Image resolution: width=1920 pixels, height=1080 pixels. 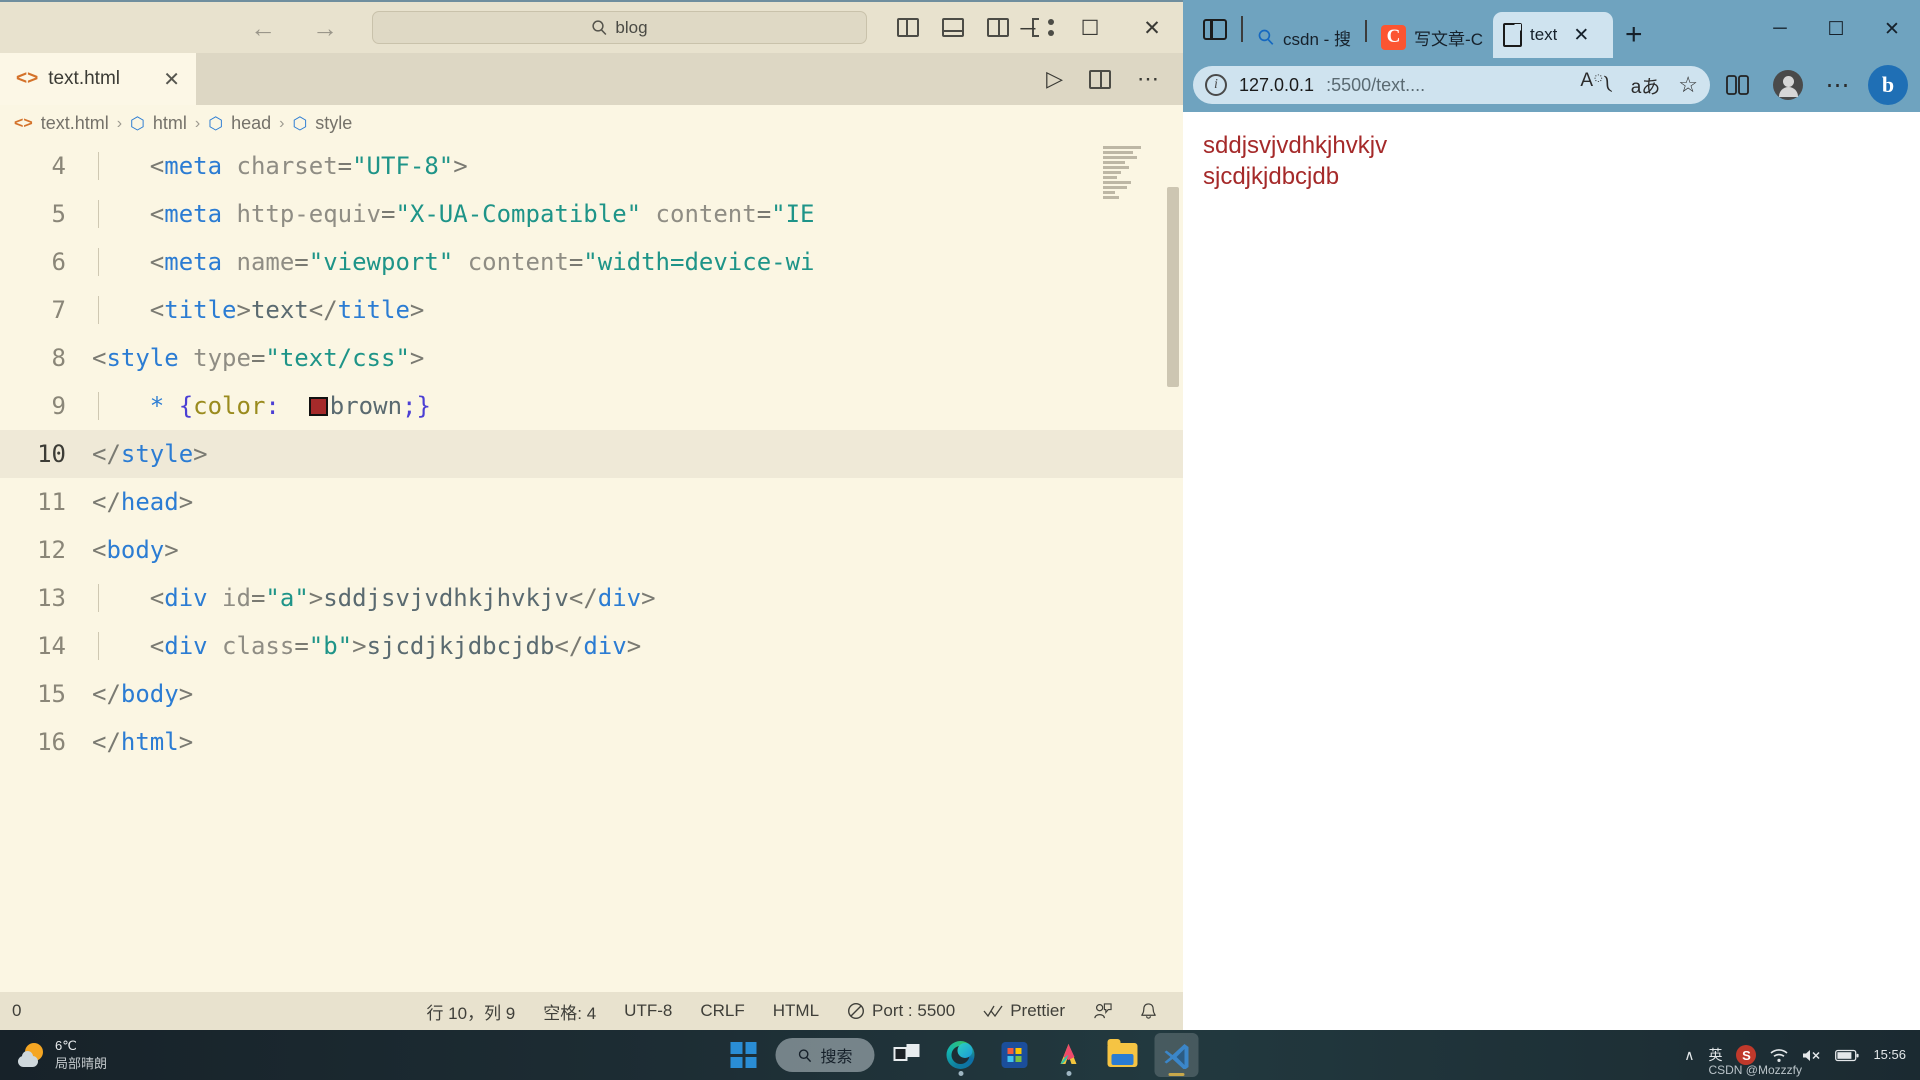 What do you see at coordinates (961, 1055) in the screenshot?
I see `taskbar-app-edge` at bounding box center [961, 1055].